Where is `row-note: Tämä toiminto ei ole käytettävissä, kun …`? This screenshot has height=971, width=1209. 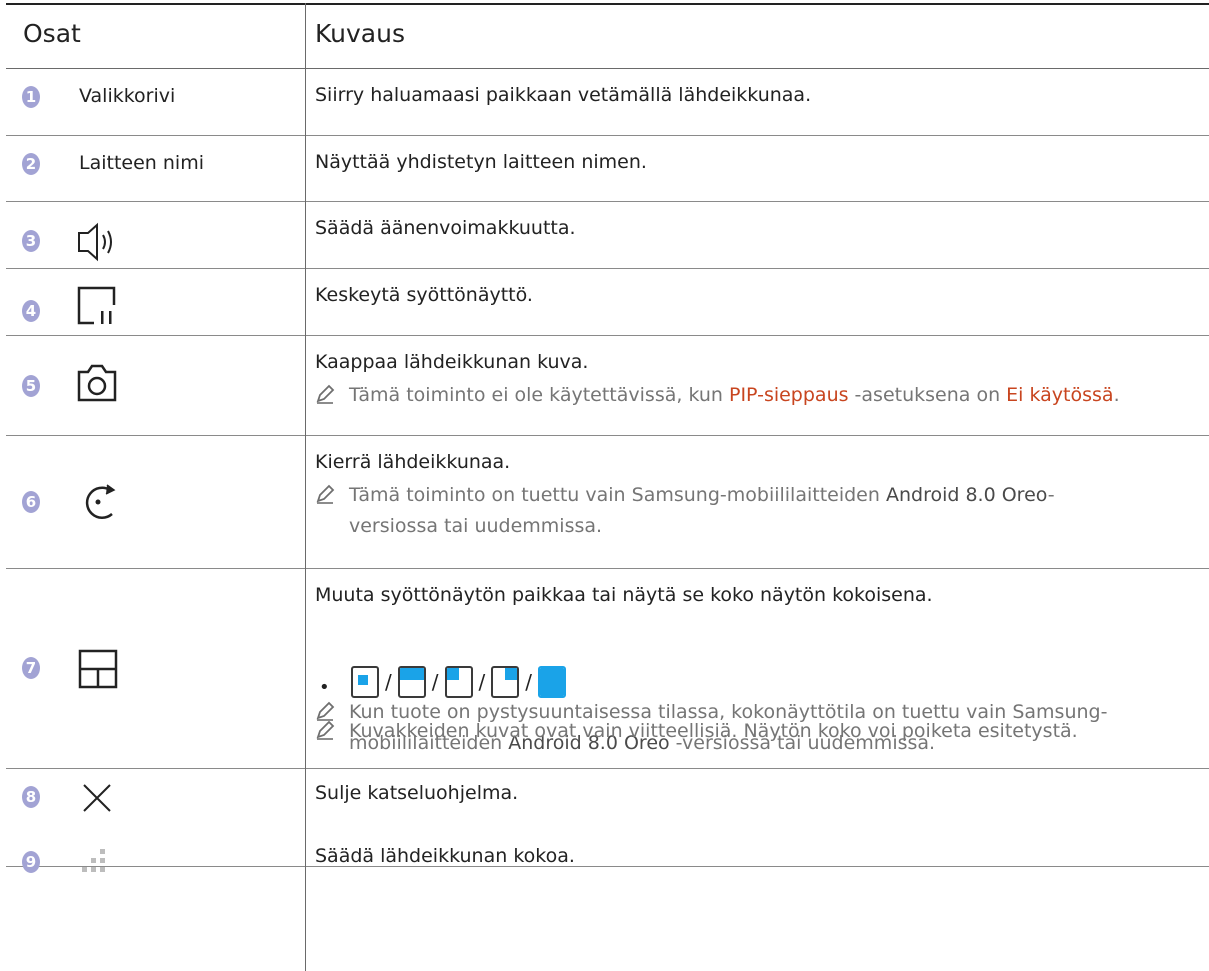
row-note: Tämä toiminto ei ole käytettävissä, kun … is located at coordinates (755, 395).